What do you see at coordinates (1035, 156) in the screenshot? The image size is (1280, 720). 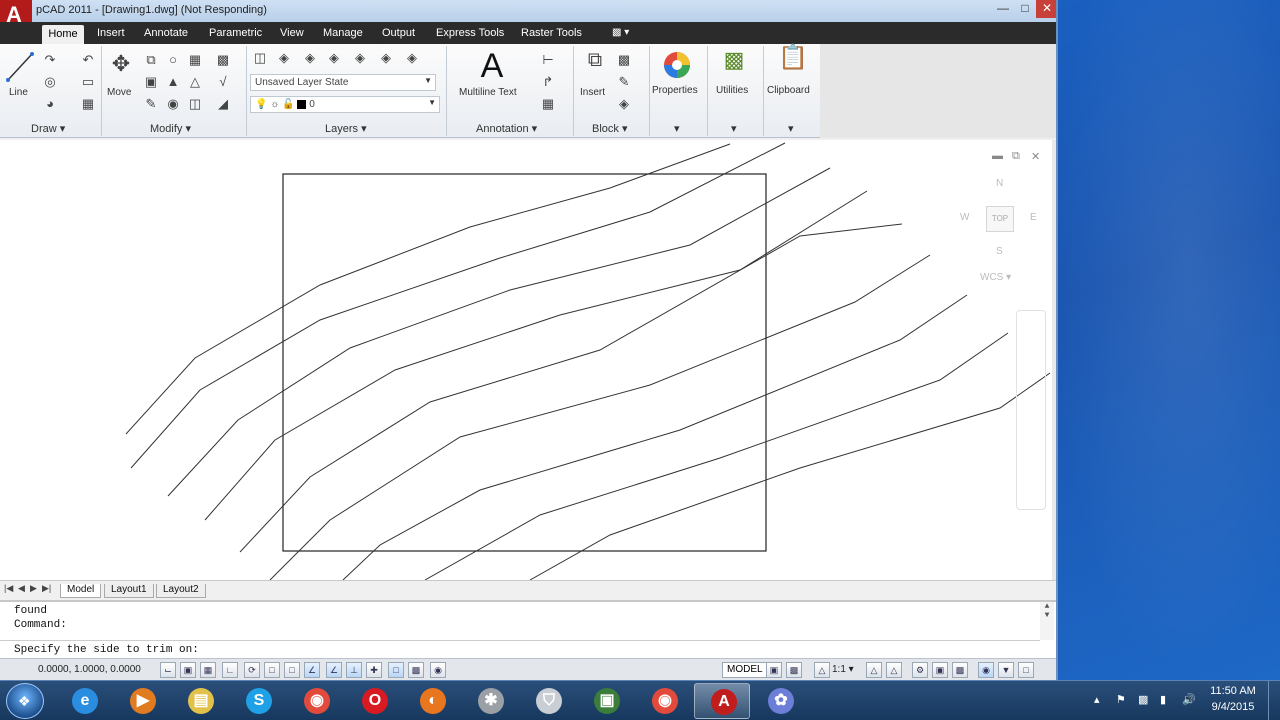 I see `viewport-close-icon: ✕` at bounding box center [1035, 156].